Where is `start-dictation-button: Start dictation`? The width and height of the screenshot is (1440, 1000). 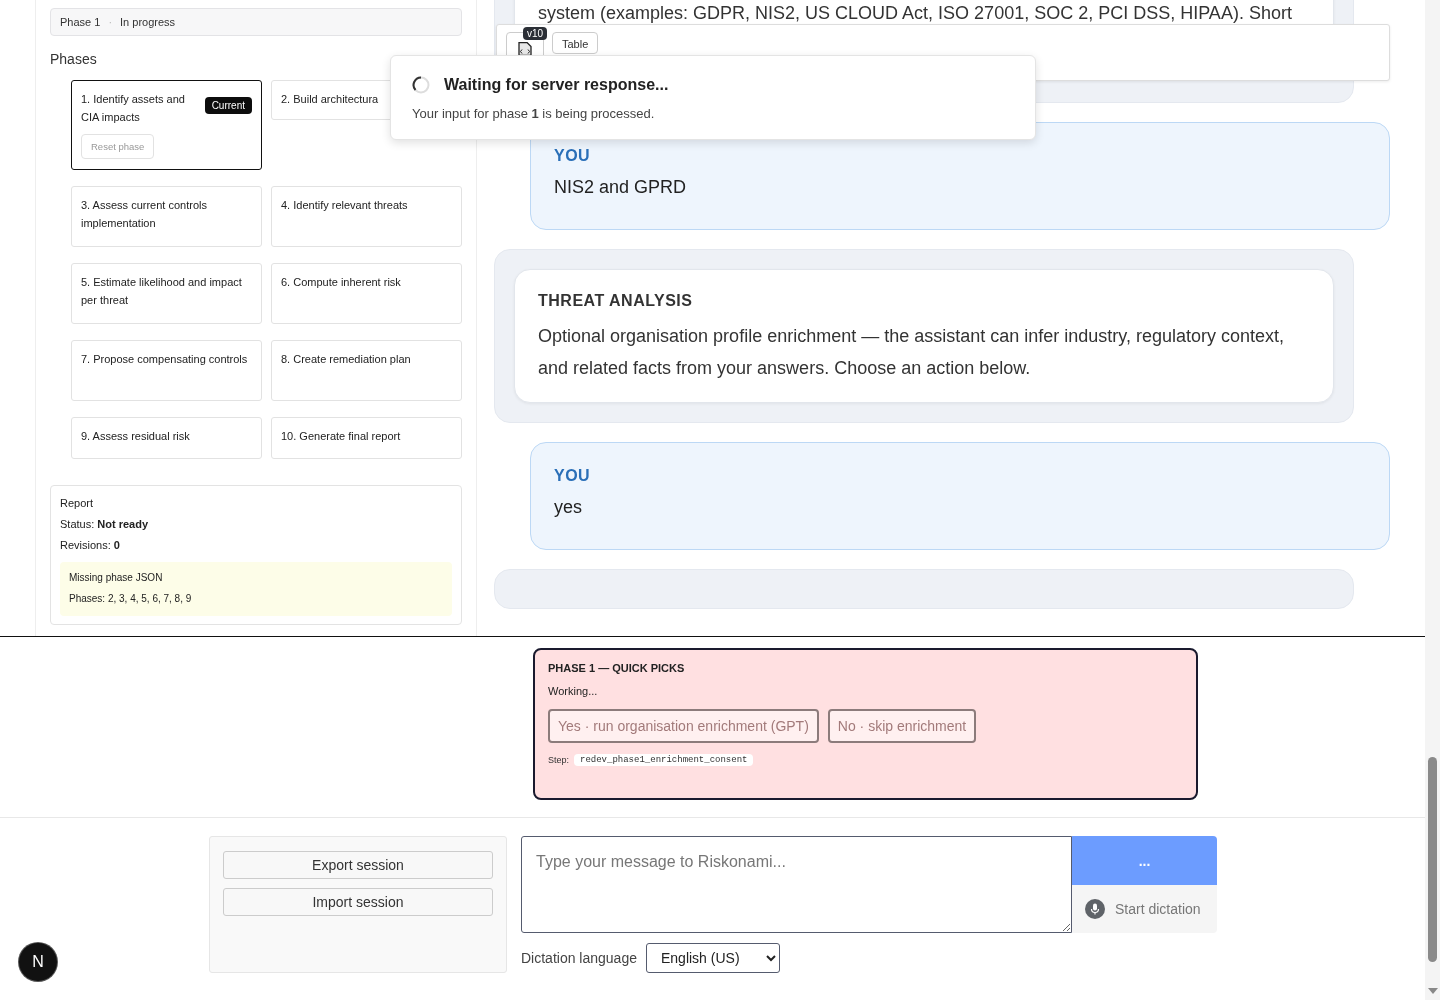 start-dictation-button: Start dictation is located at coordinates (1144, 909).